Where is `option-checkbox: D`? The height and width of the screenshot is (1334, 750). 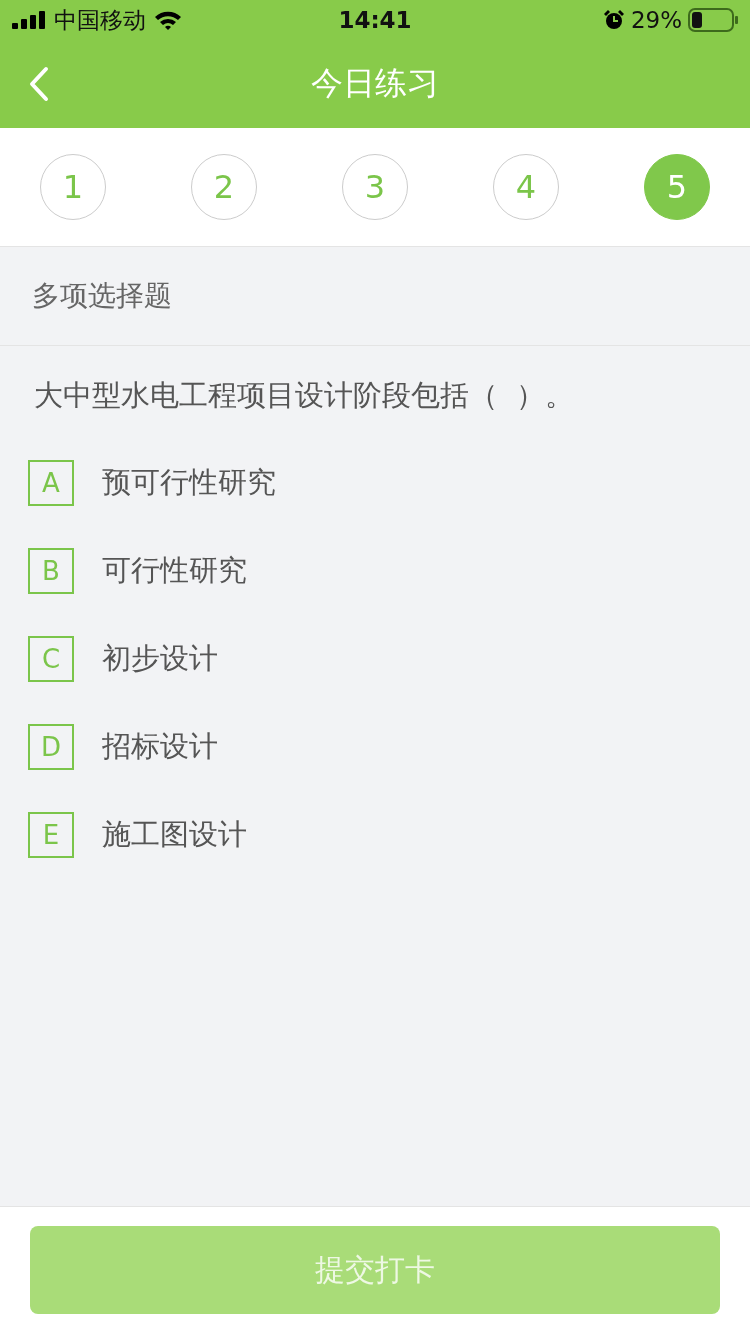 option-checkbox: D is located at coordinates (51, 747).